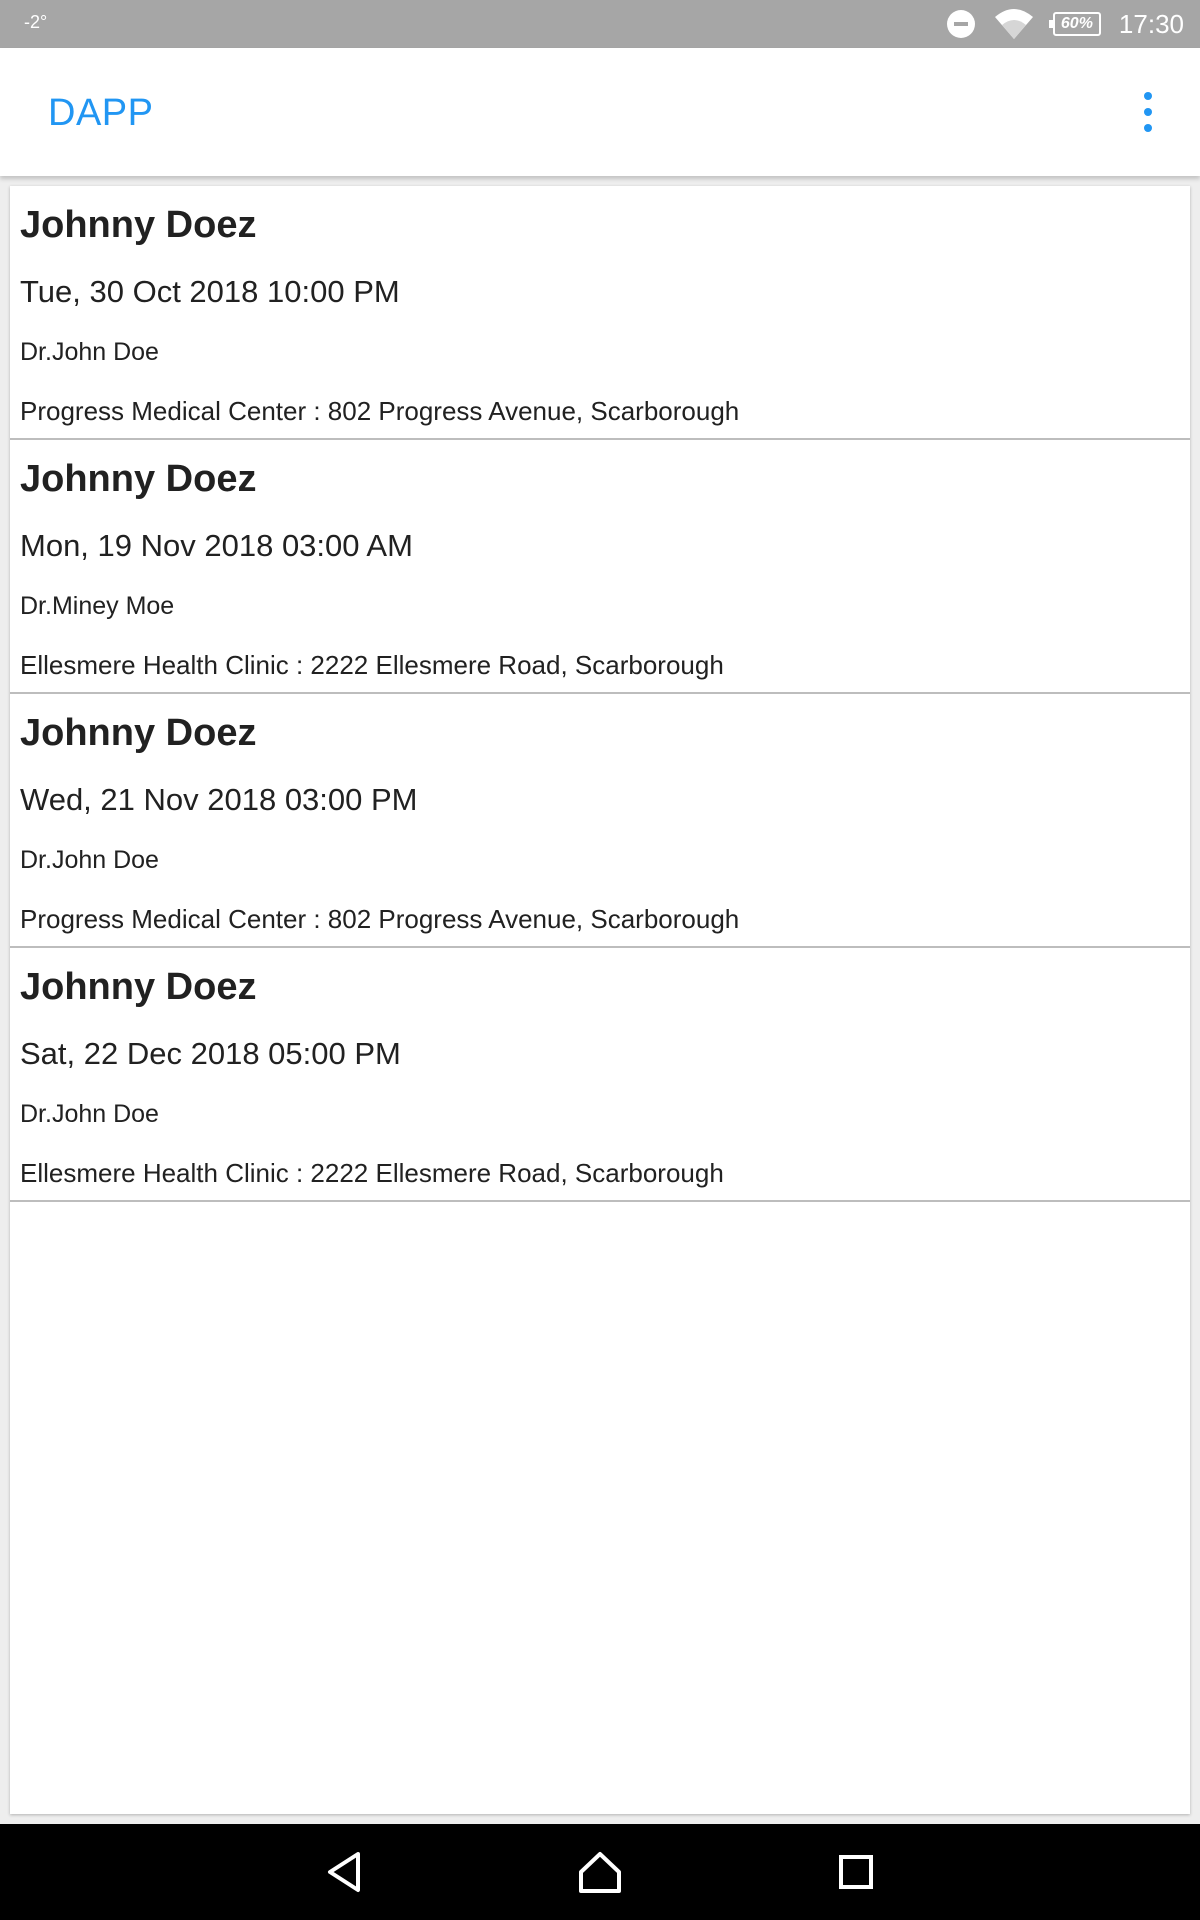 Image resolution: width=1200 pixels, height=1920 pixels. Describe the element at coordinates (101, 113) in the screenshot. I see `app-title: DAPP` at that location.